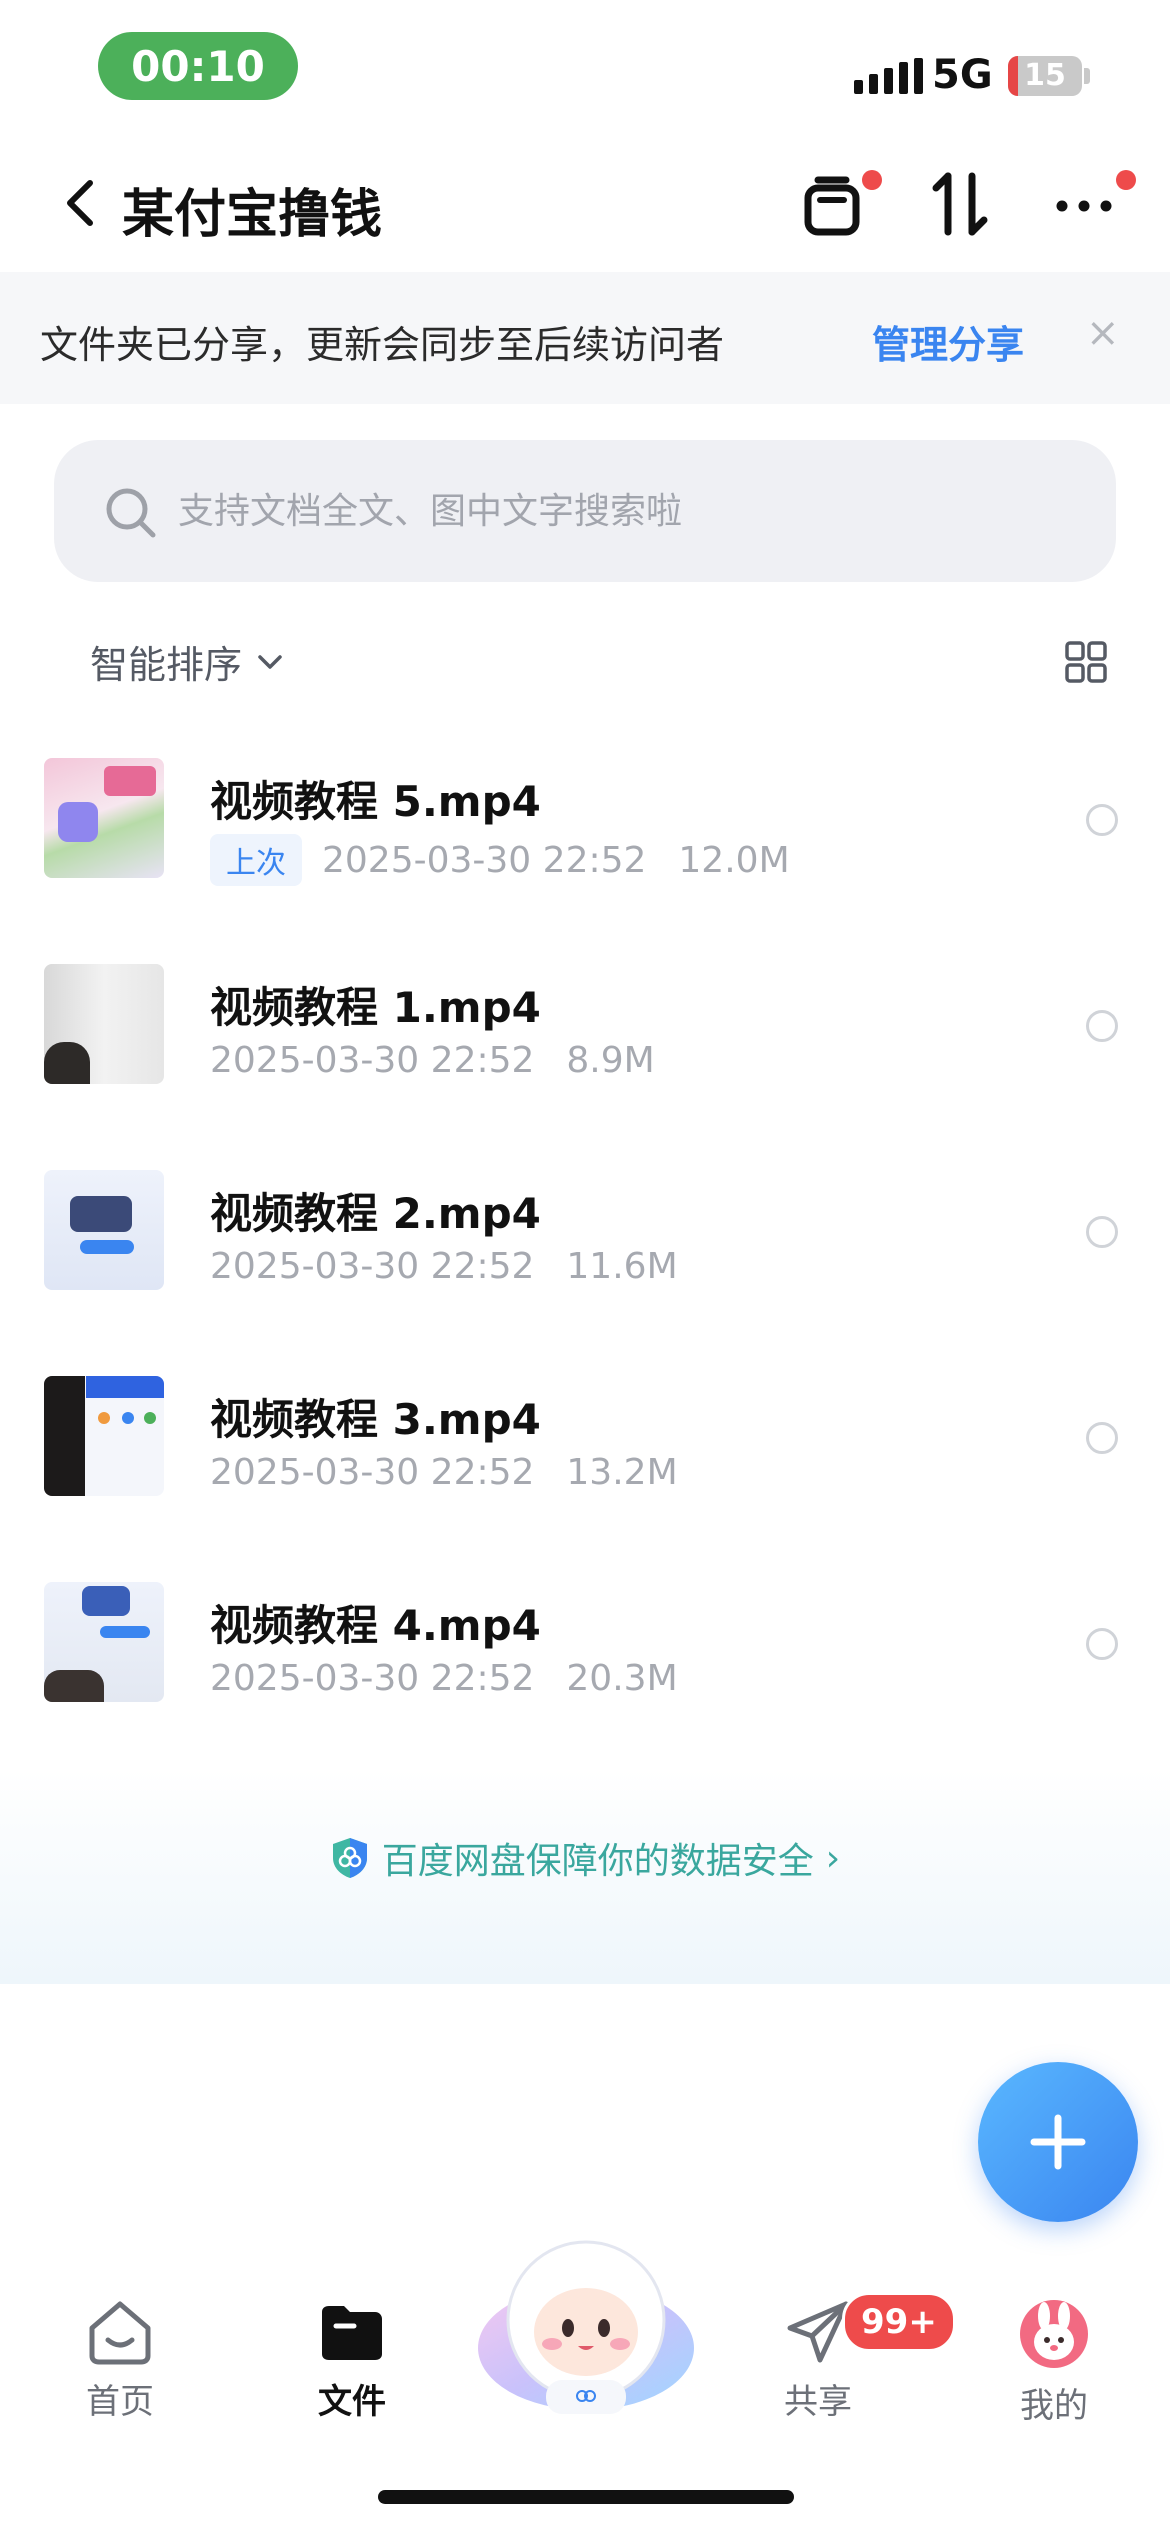  I want to click on file-row: 视频教程 2.mp4 2025-03-30 22:52 11.6M, so click(585, 1237).